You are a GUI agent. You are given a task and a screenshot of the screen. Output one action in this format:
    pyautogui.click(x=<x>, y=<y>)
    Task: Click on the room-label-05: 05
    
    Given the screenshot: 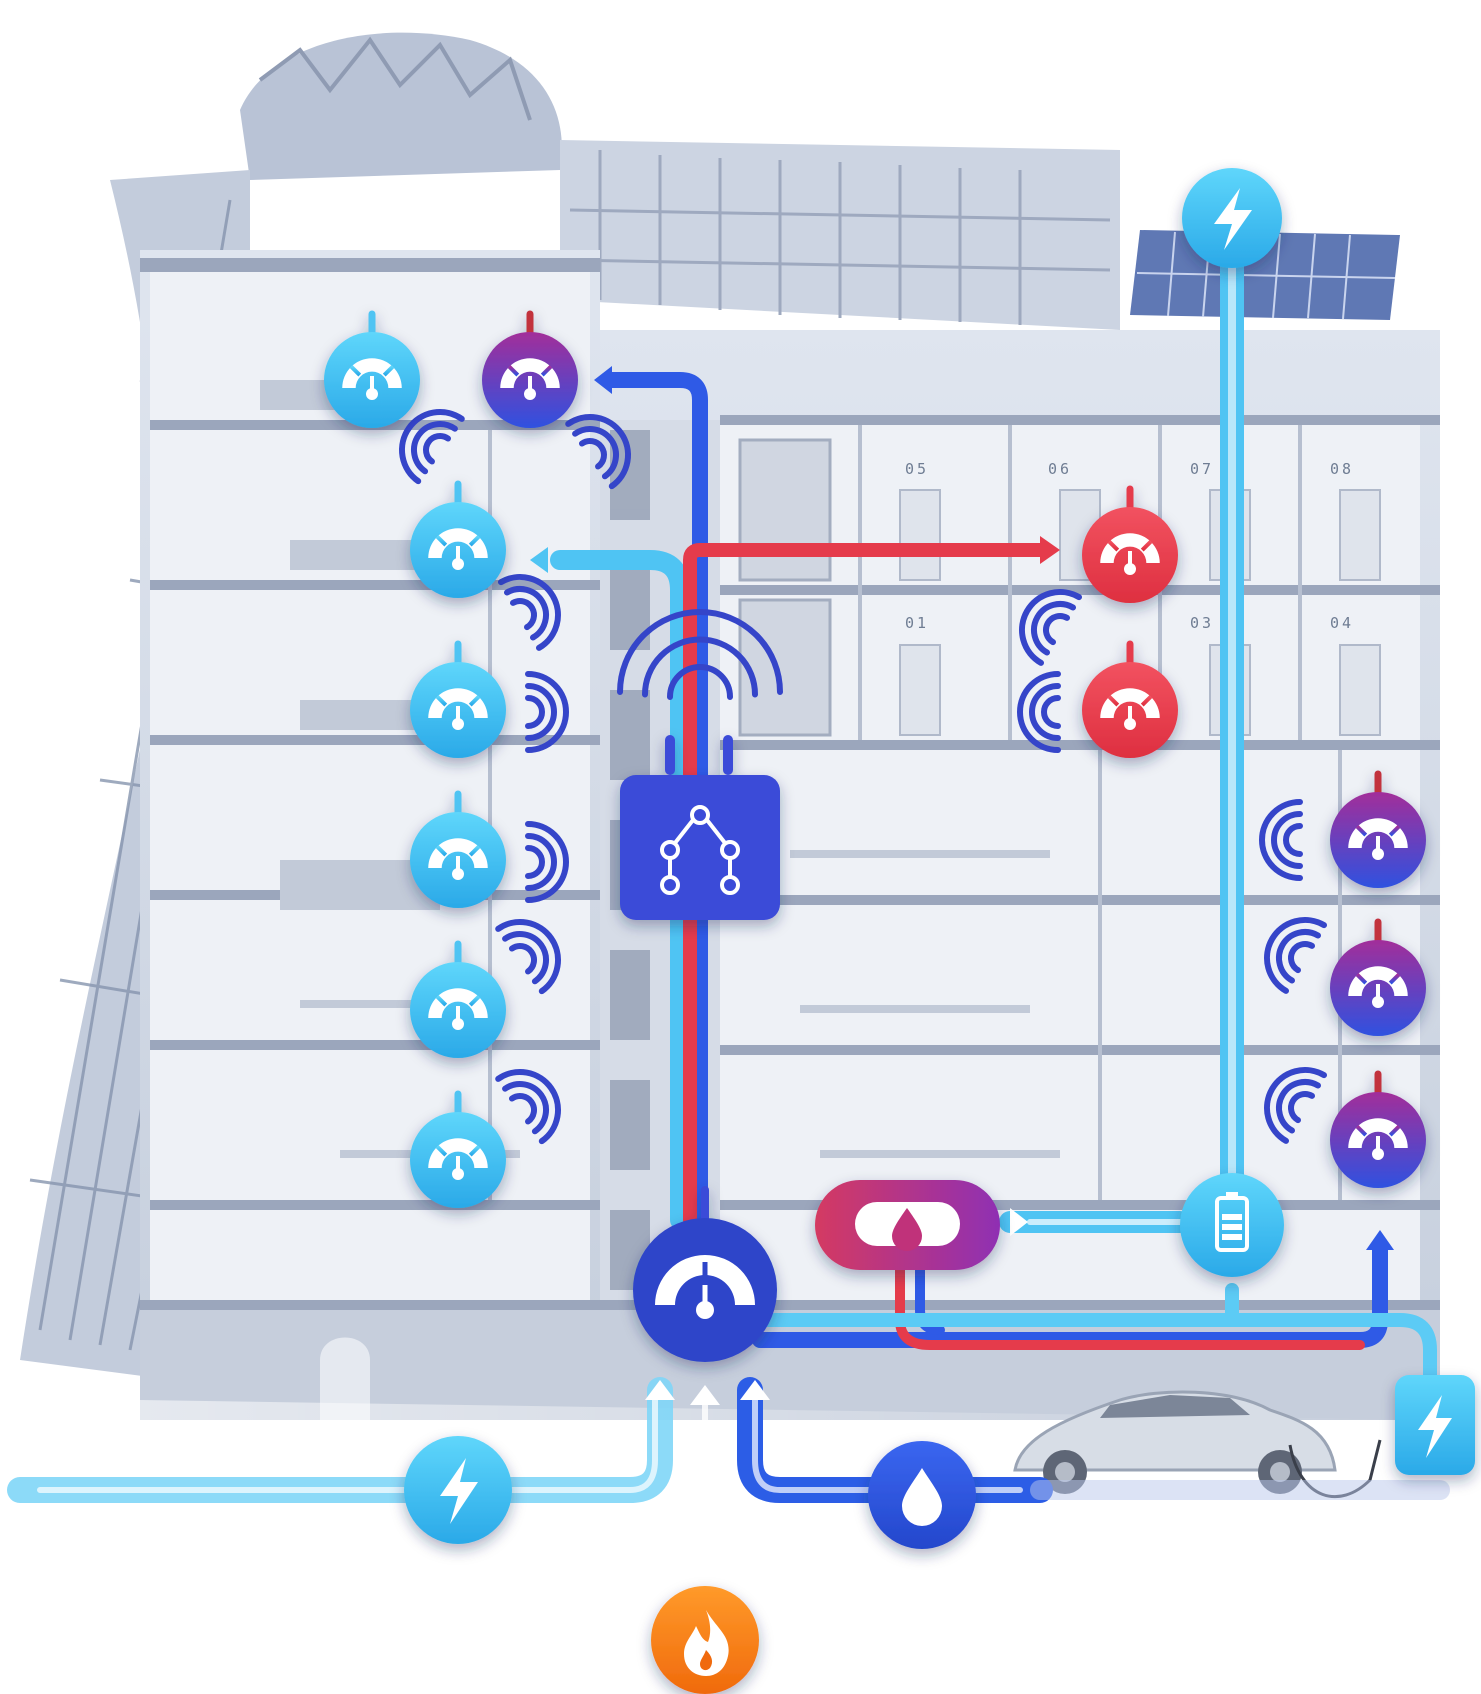 What is the action you would take?
    pyautogui.click(x=917, y=469)
    